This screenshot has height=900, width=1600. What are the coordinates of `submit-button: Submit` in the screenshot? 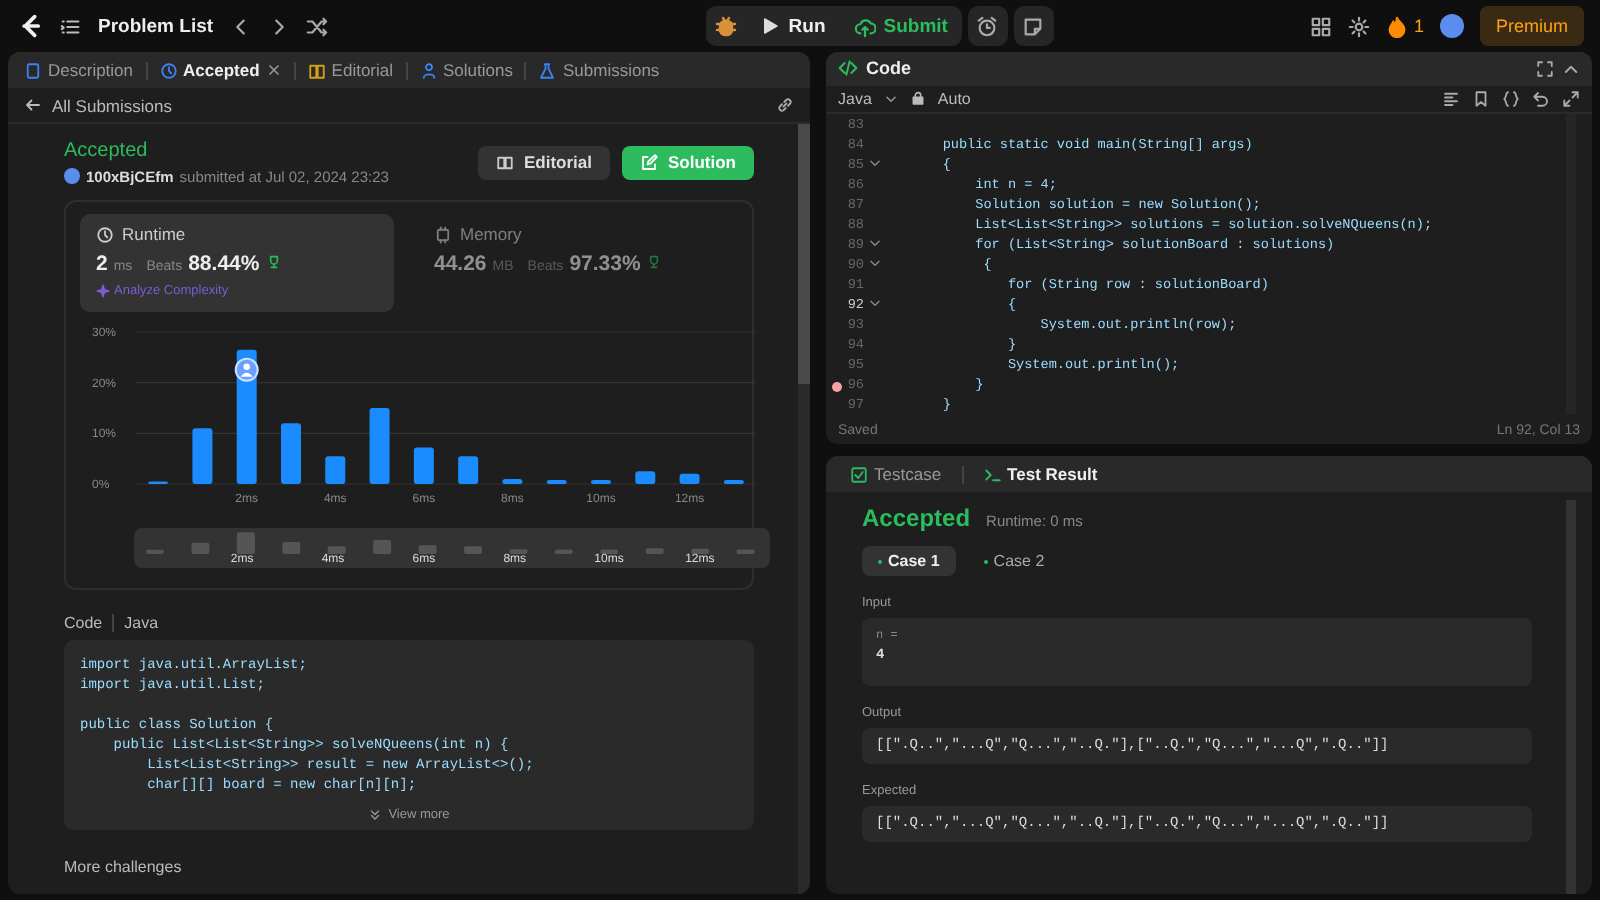 It's located at (900, 26).